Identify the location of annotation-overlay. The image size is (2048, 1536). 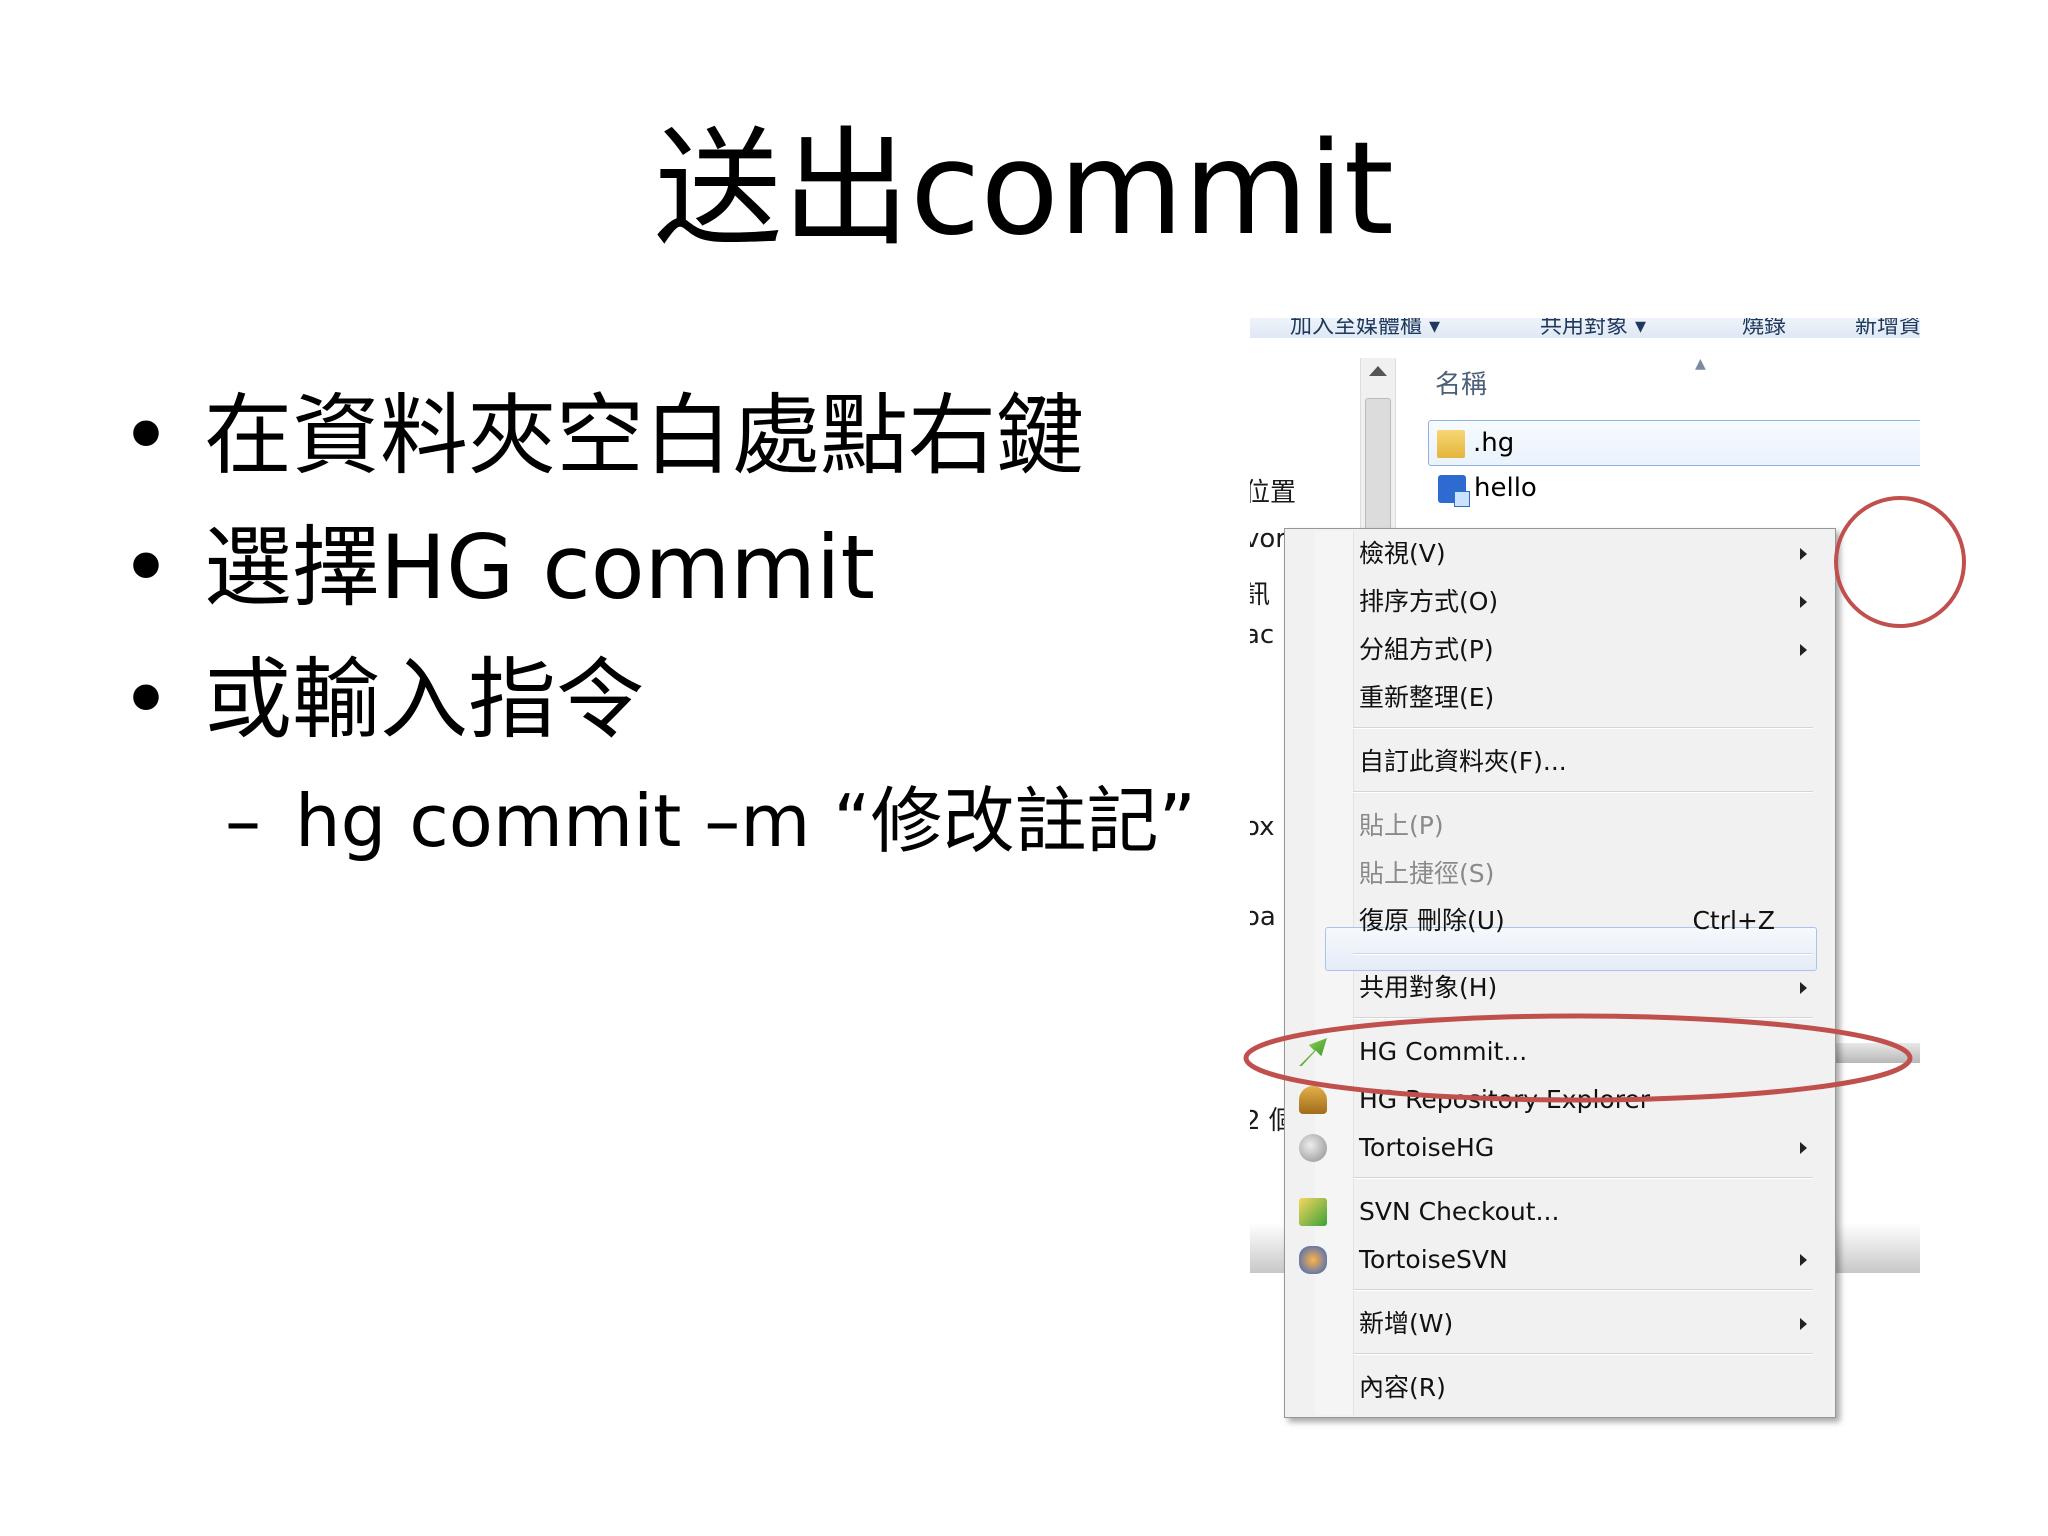
(1604, 799).